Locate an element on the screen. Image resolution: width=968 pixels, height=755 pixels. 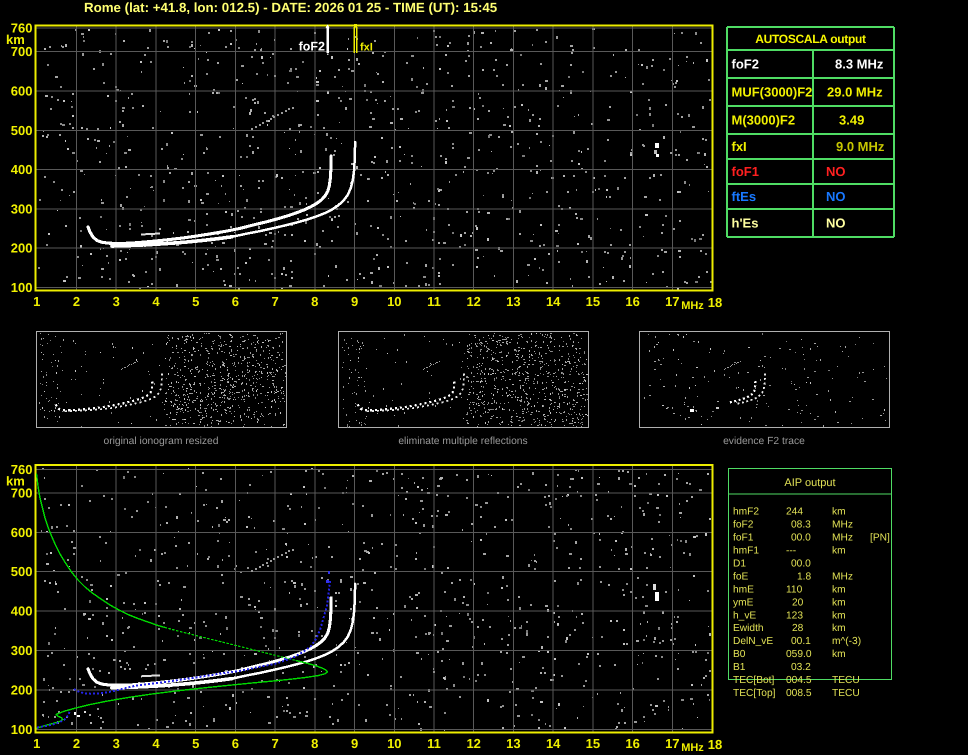
svg-text: 9.0 MHz is located at coordinates (860, 146).